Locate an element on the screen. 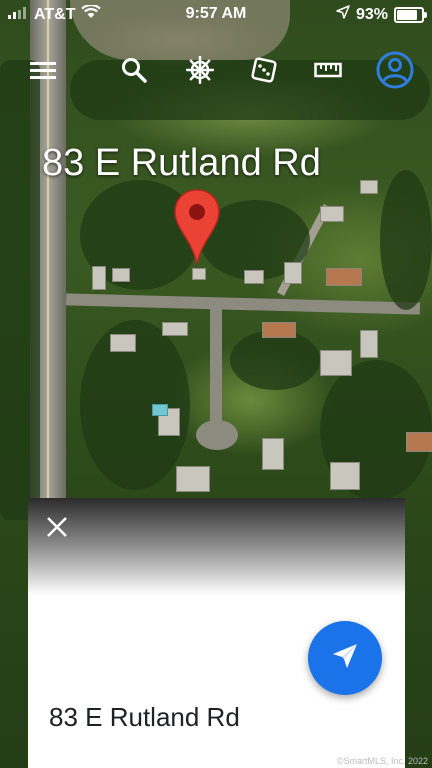  location-arrow-icon is located at coordinates (343, 14).